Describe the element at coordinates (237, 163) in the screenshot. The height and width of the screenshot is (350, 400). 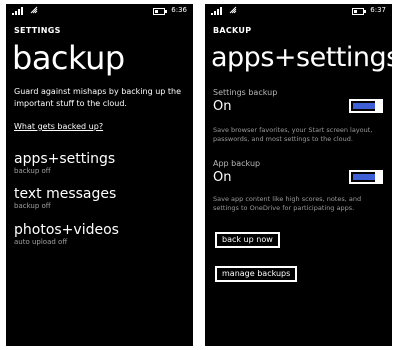
I see `app-backup-label: App backup` at that location.